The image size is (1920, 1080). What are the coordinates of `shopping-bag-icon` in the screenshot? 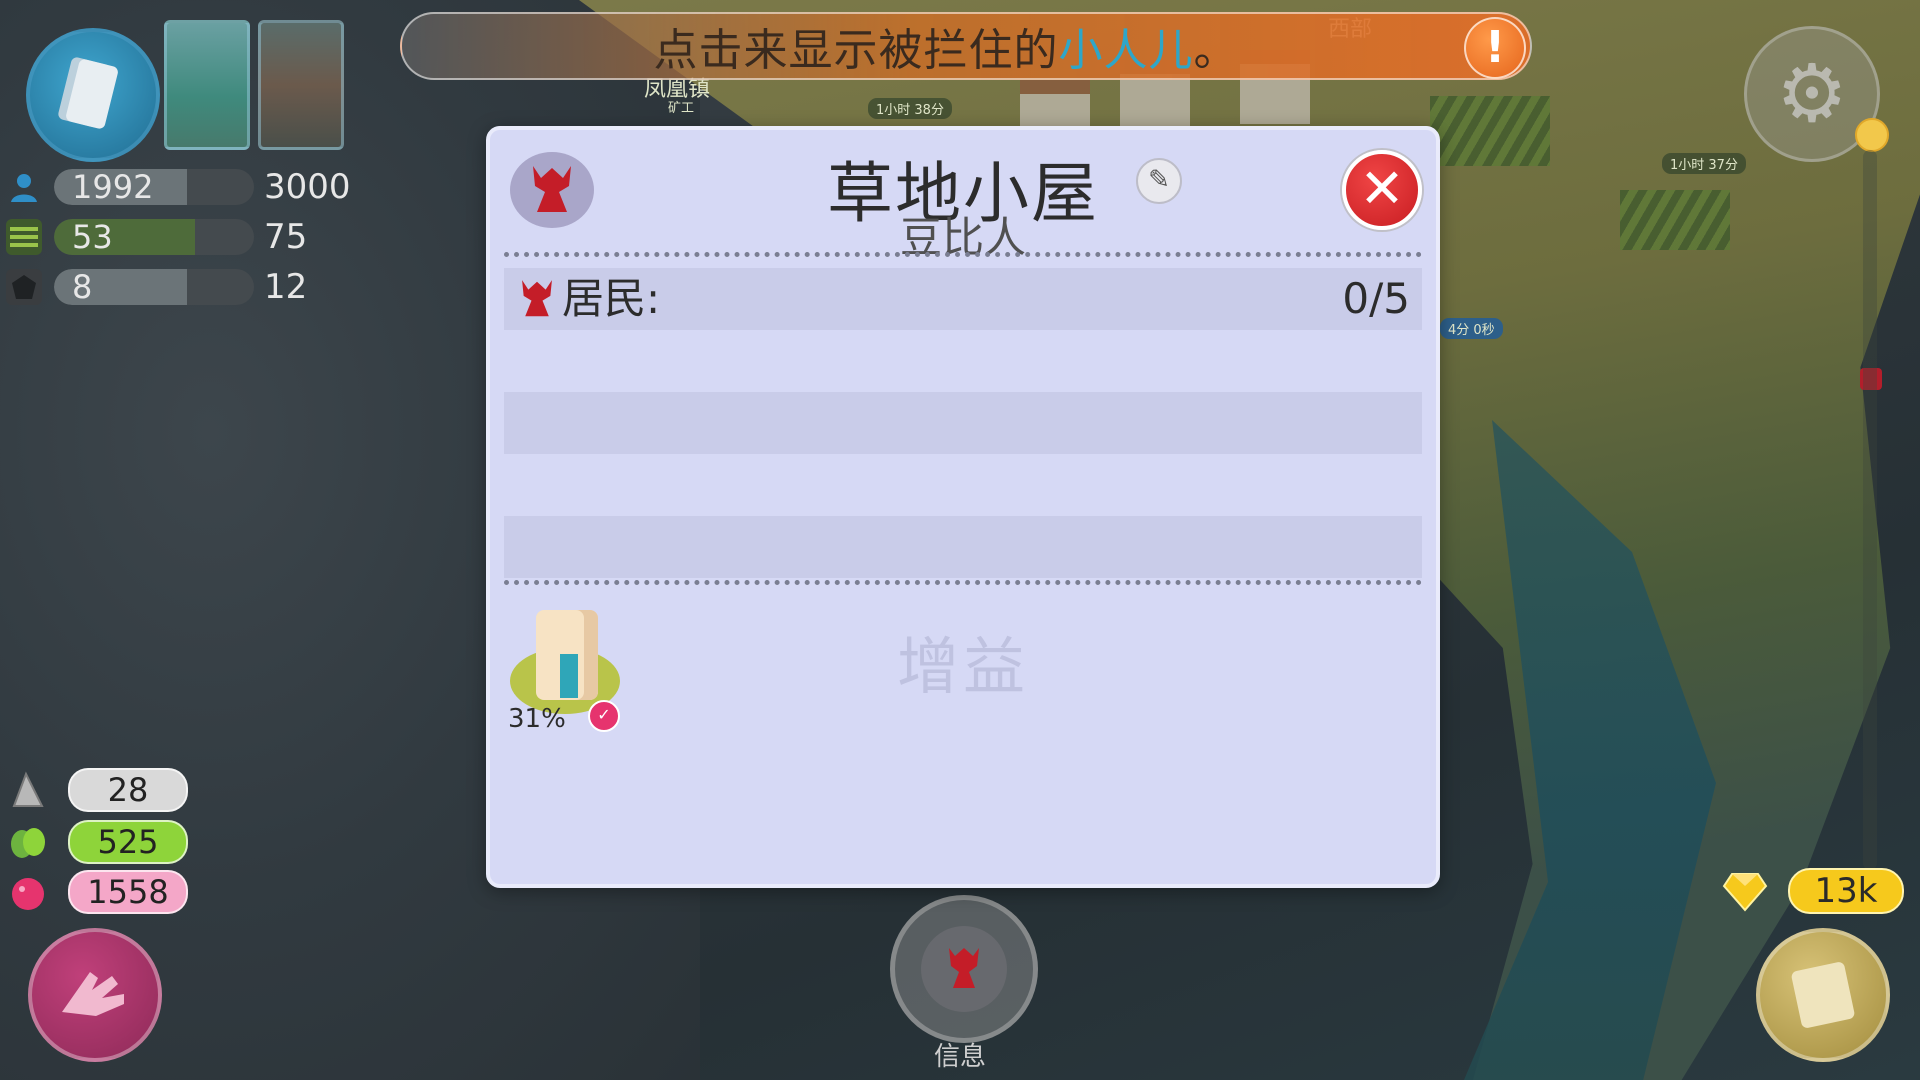 It's located at (1823, 995).